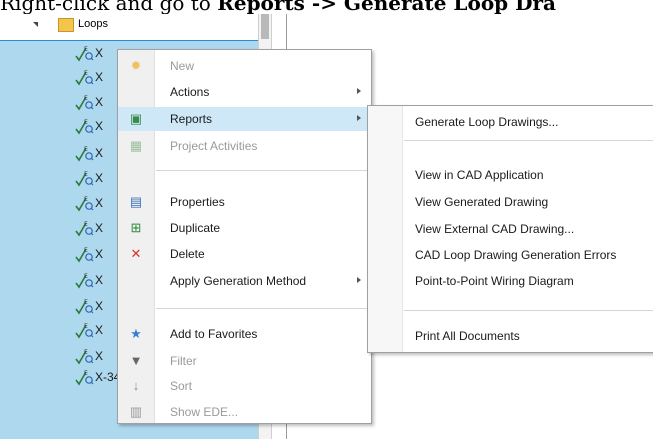 The width and height of the screenshot is (653, 439). What do you see at coordinates (482, 202) in the screenshot?
I see `submenu-item-label: View Generated Drawing` at bounding box center [482, 202].